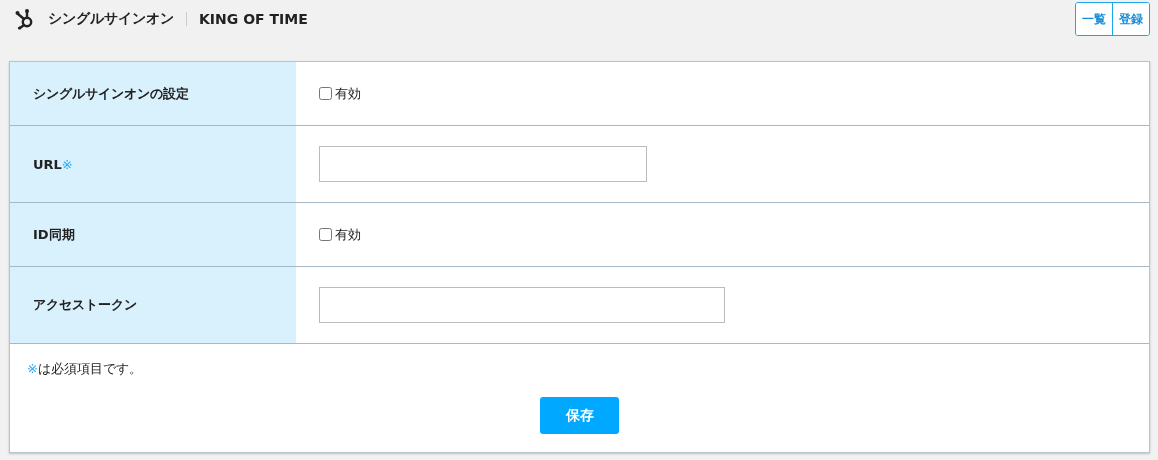 The height and width of the screenshot is (460, 1158). What do you see at coordinates (153, 234) in the screenshot?
I see `field-label: ID同期` at bounding box center [153, 234].